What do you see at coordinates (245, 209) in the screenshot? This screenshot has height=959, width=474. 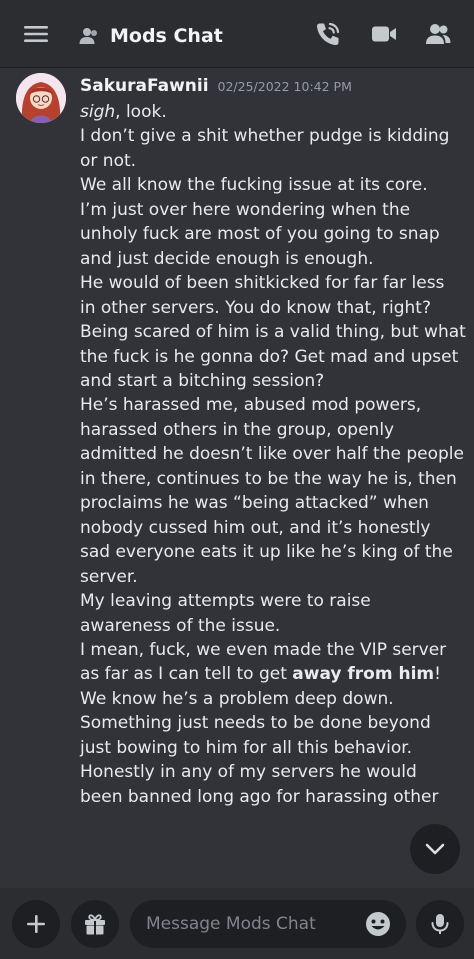 I see `message-line: I’m just over here wondering when the` at bounding box center [245, 209].